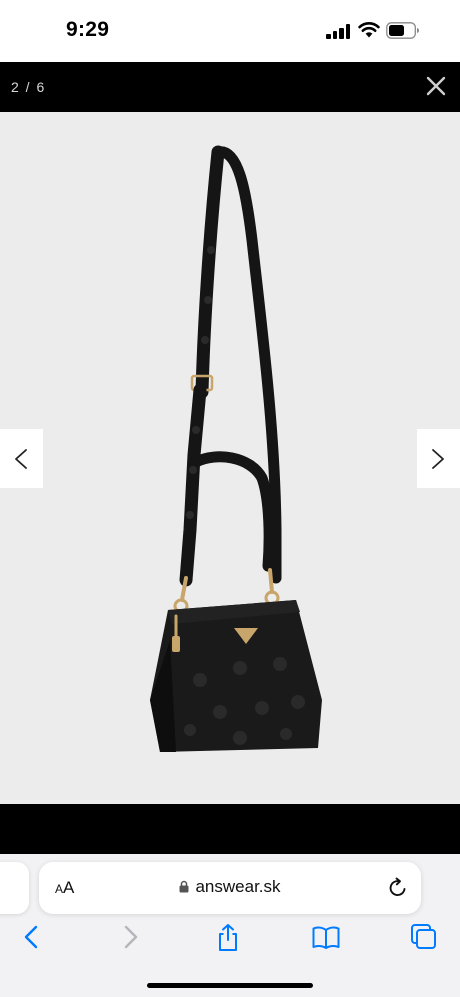  I want to click on home-indicator, so click(230, 985).